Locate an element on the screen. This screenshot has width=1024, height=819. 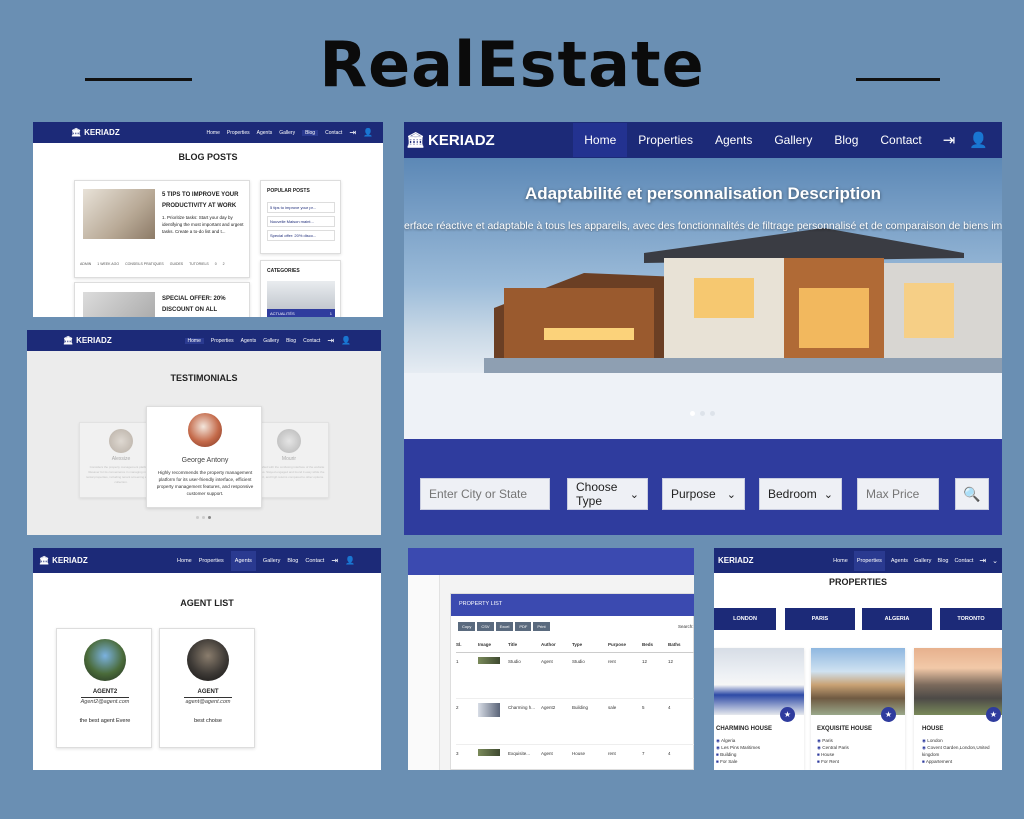
property-title: CHARMING HOUSE is located at coordinates (744, 729).